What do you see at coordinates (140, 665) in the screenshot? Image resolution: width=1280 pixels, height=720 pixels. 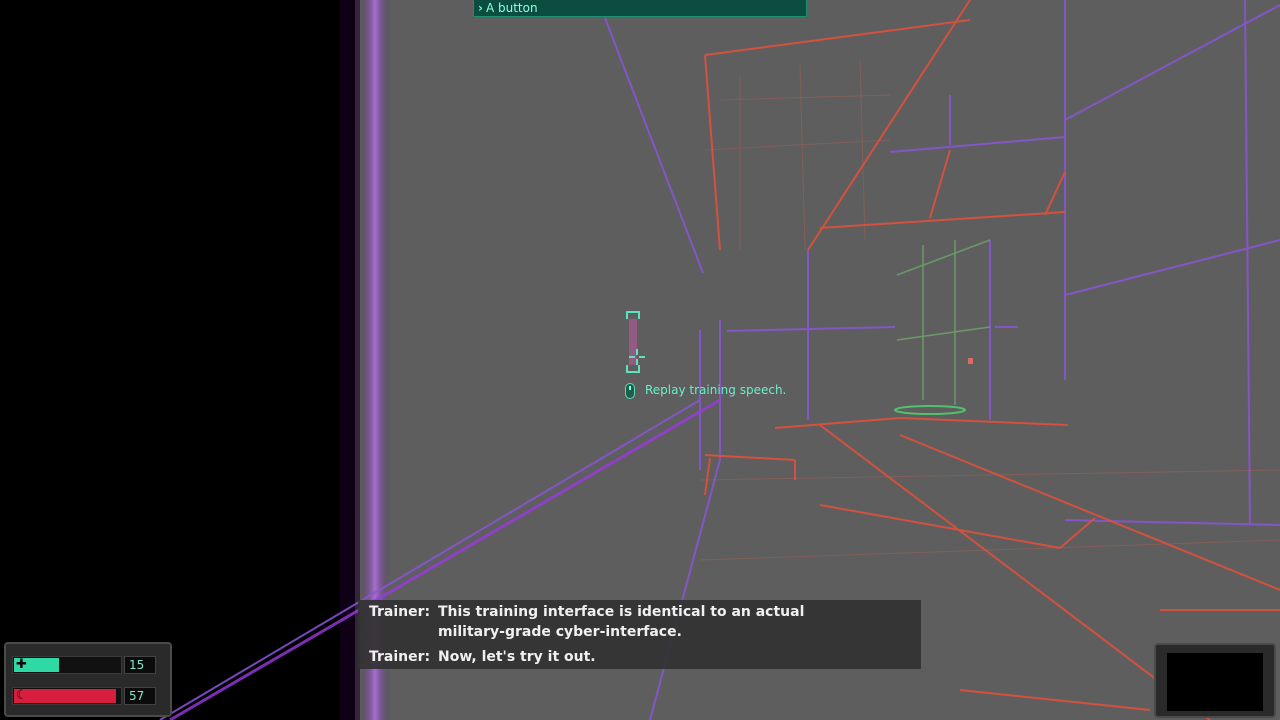 I see `health-value: 15` at bounding box center [140, 665].